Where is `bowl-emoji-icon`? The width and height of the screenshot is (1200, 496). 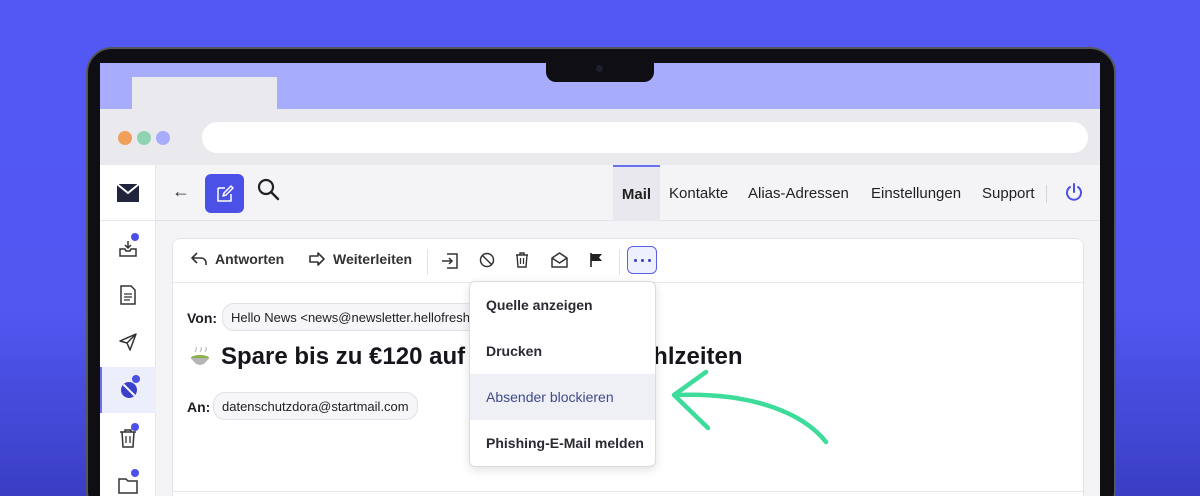
bowl-emoji-icon is located at coordinates (200, 357).